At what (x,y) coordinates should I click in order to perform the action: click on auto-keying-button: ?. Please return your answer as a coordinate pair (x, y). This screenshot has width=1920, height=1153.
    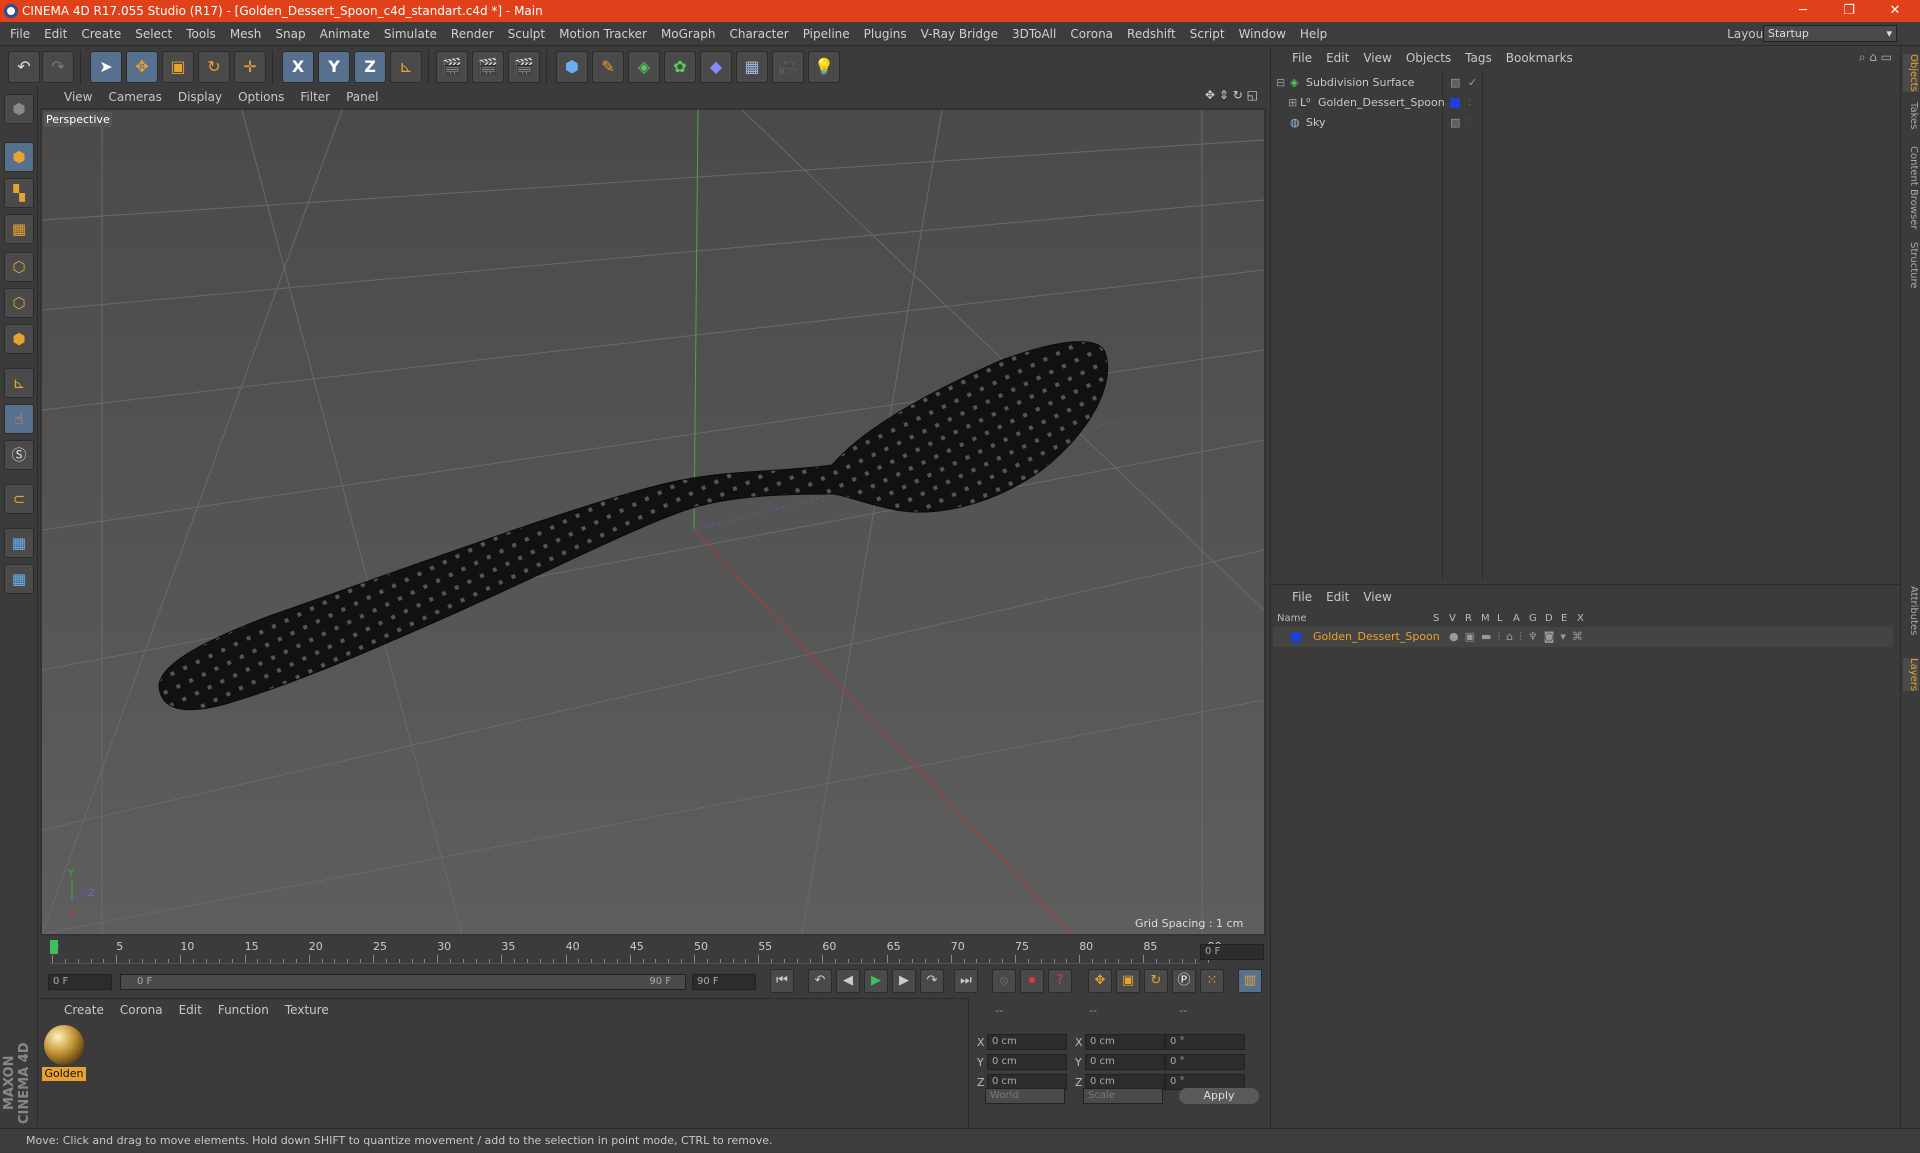
    Looking at the image, I should click on (1060, 981).